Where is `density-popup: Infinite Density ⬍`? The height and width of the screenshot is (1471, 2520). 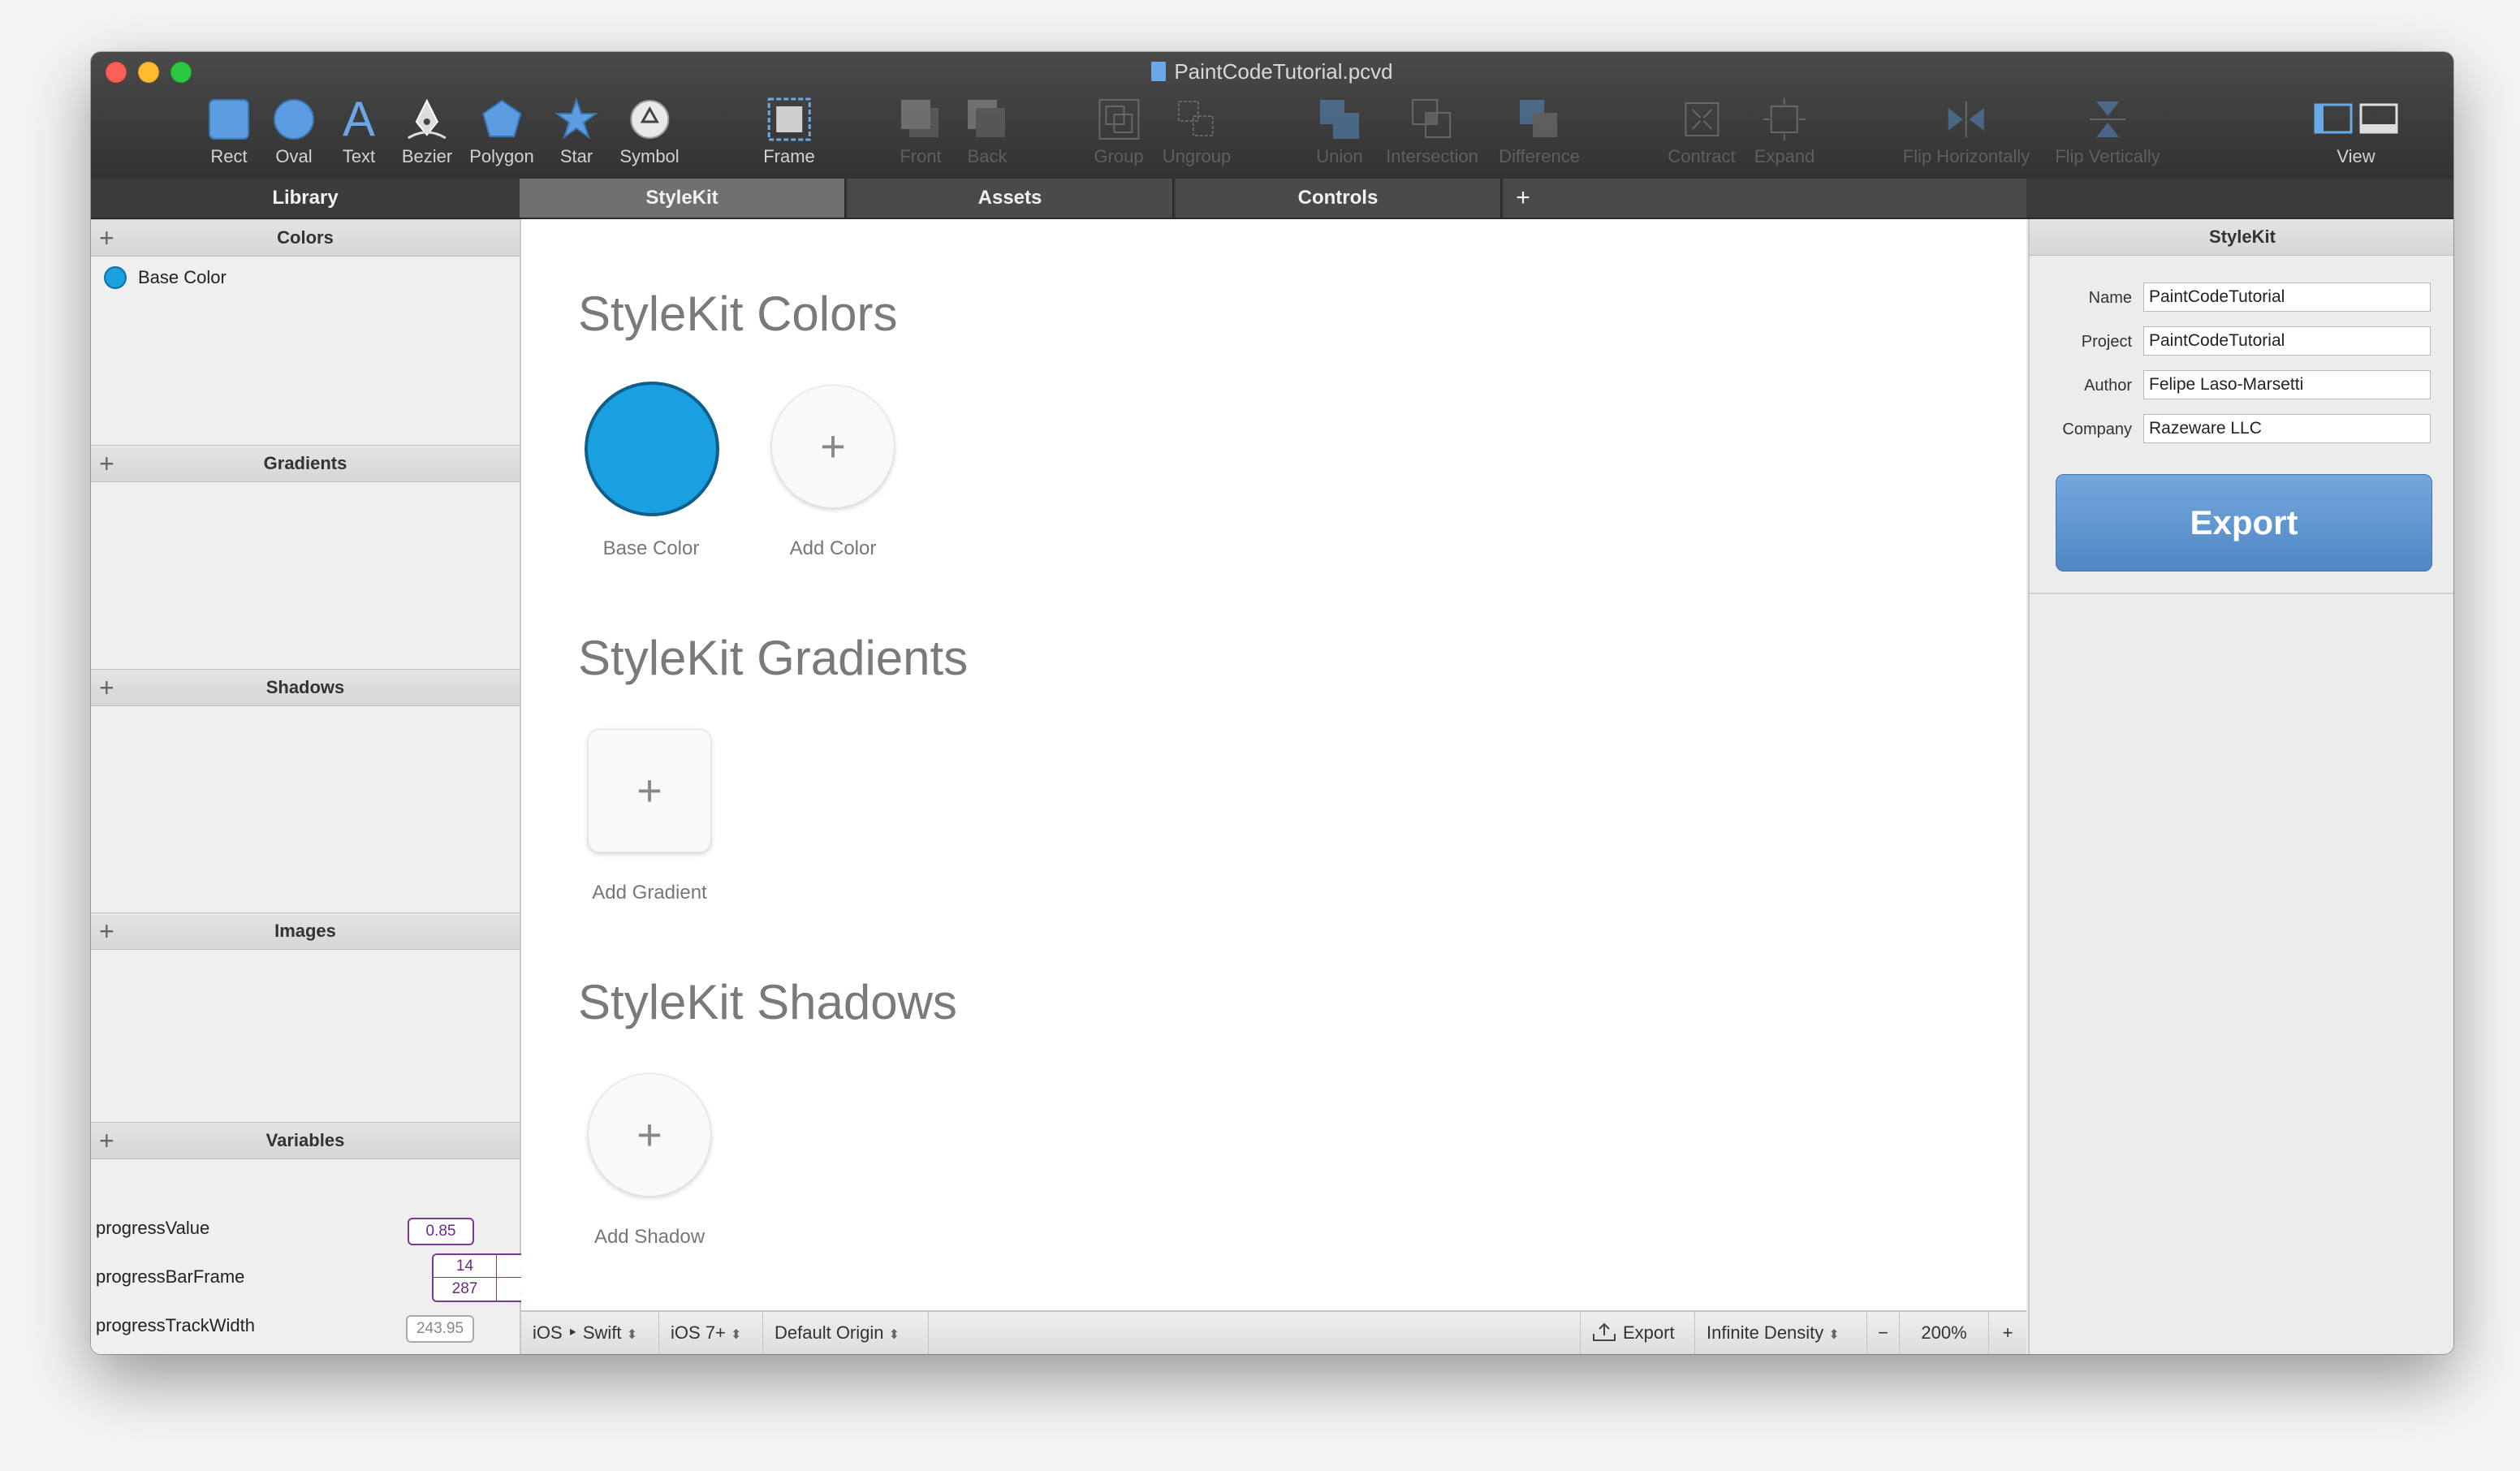
density-popup: Infinite Density ⬍ is located at coordinates (1781, 1333).